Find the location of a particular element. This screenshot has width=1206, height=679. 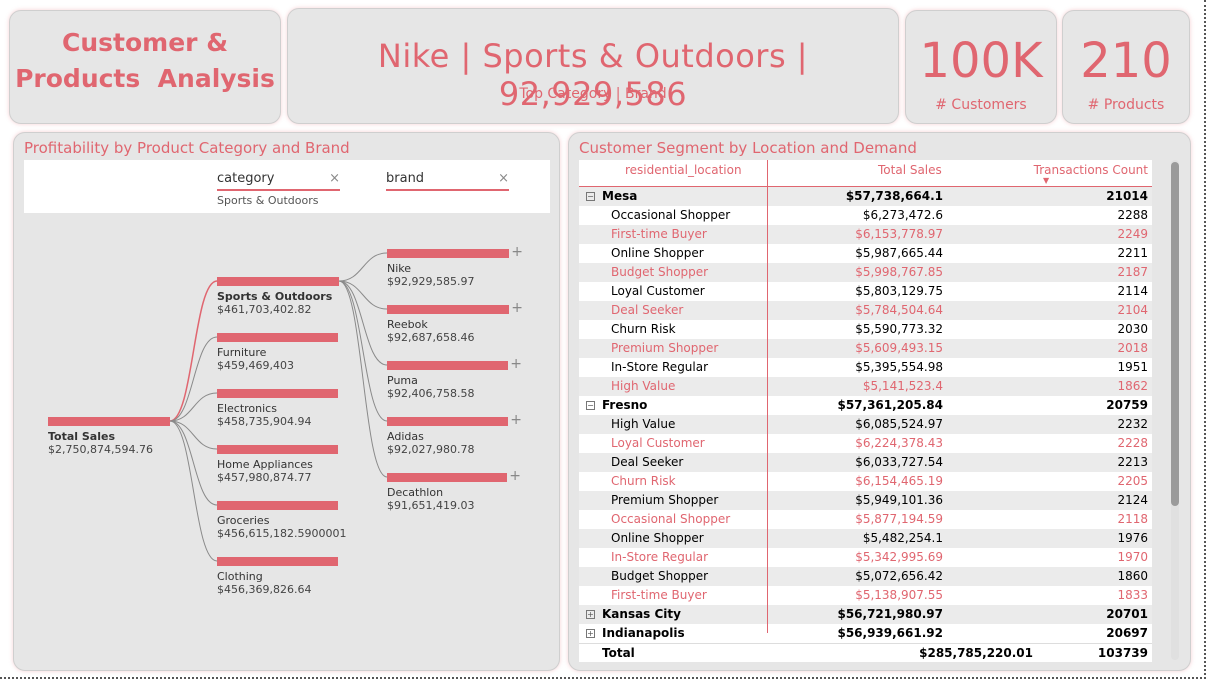

tree-node-category-4-value: $456,615,182.5900001 is located at coordinates (282, 533).